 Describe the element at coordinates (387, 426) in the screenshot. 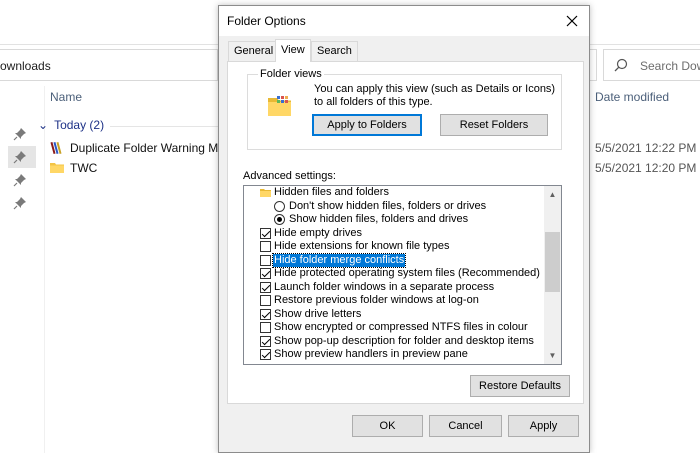

I see `ok-button: OK` at that location.